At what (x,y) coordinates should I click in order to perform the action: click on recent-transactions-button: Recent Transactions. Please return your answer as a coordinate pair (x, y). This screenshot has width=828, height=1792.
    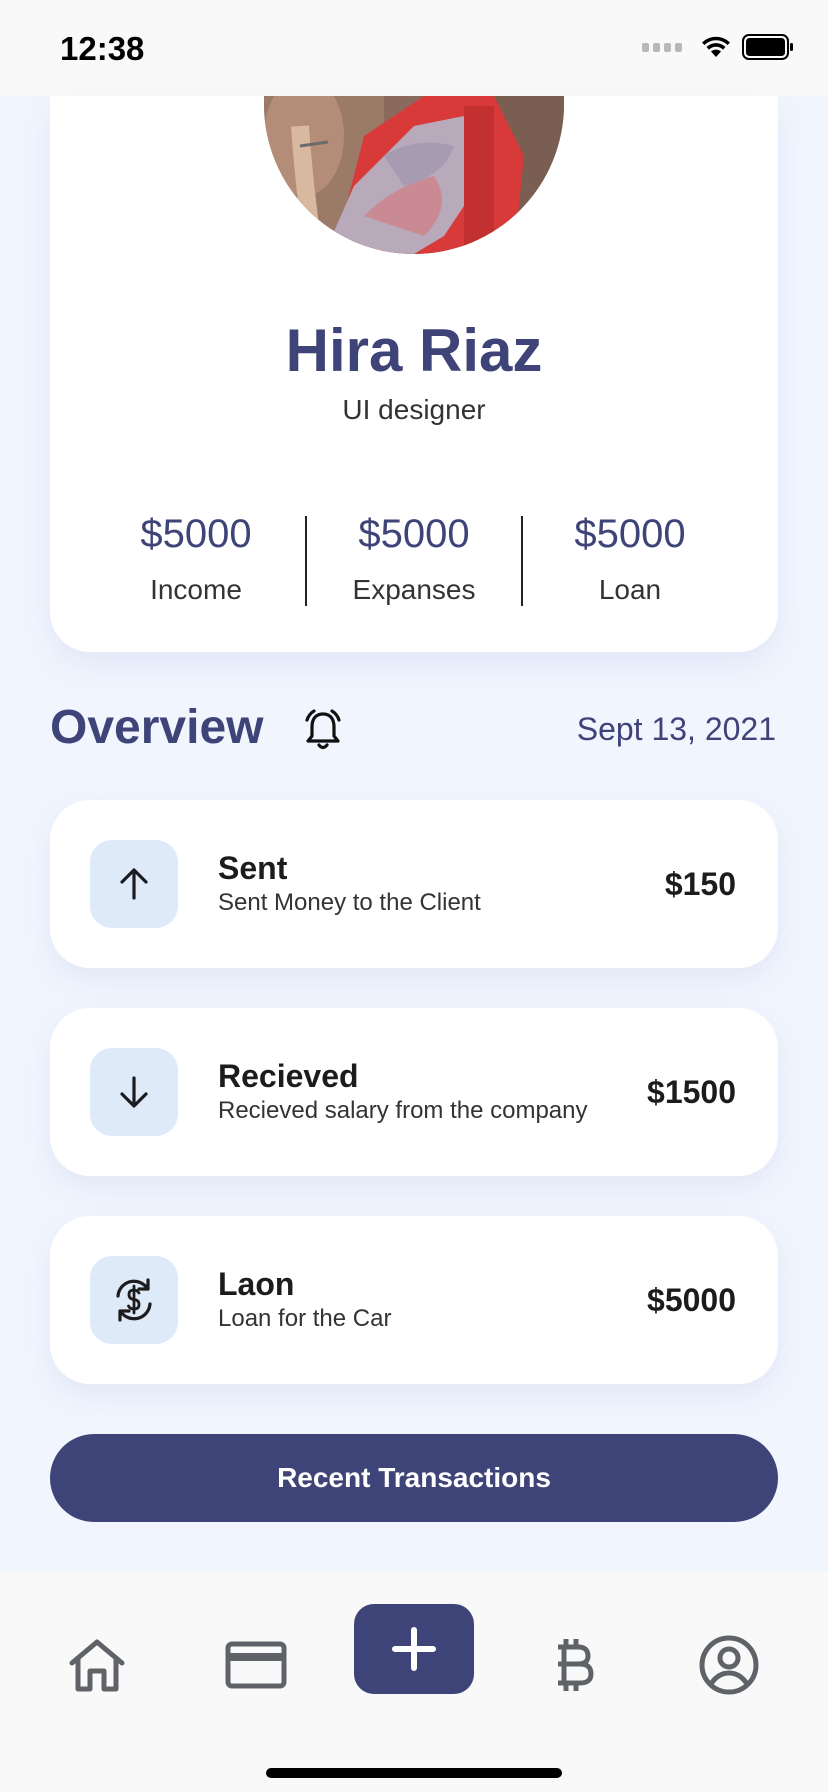
    Looking at the image, I should click on (414, 1478).